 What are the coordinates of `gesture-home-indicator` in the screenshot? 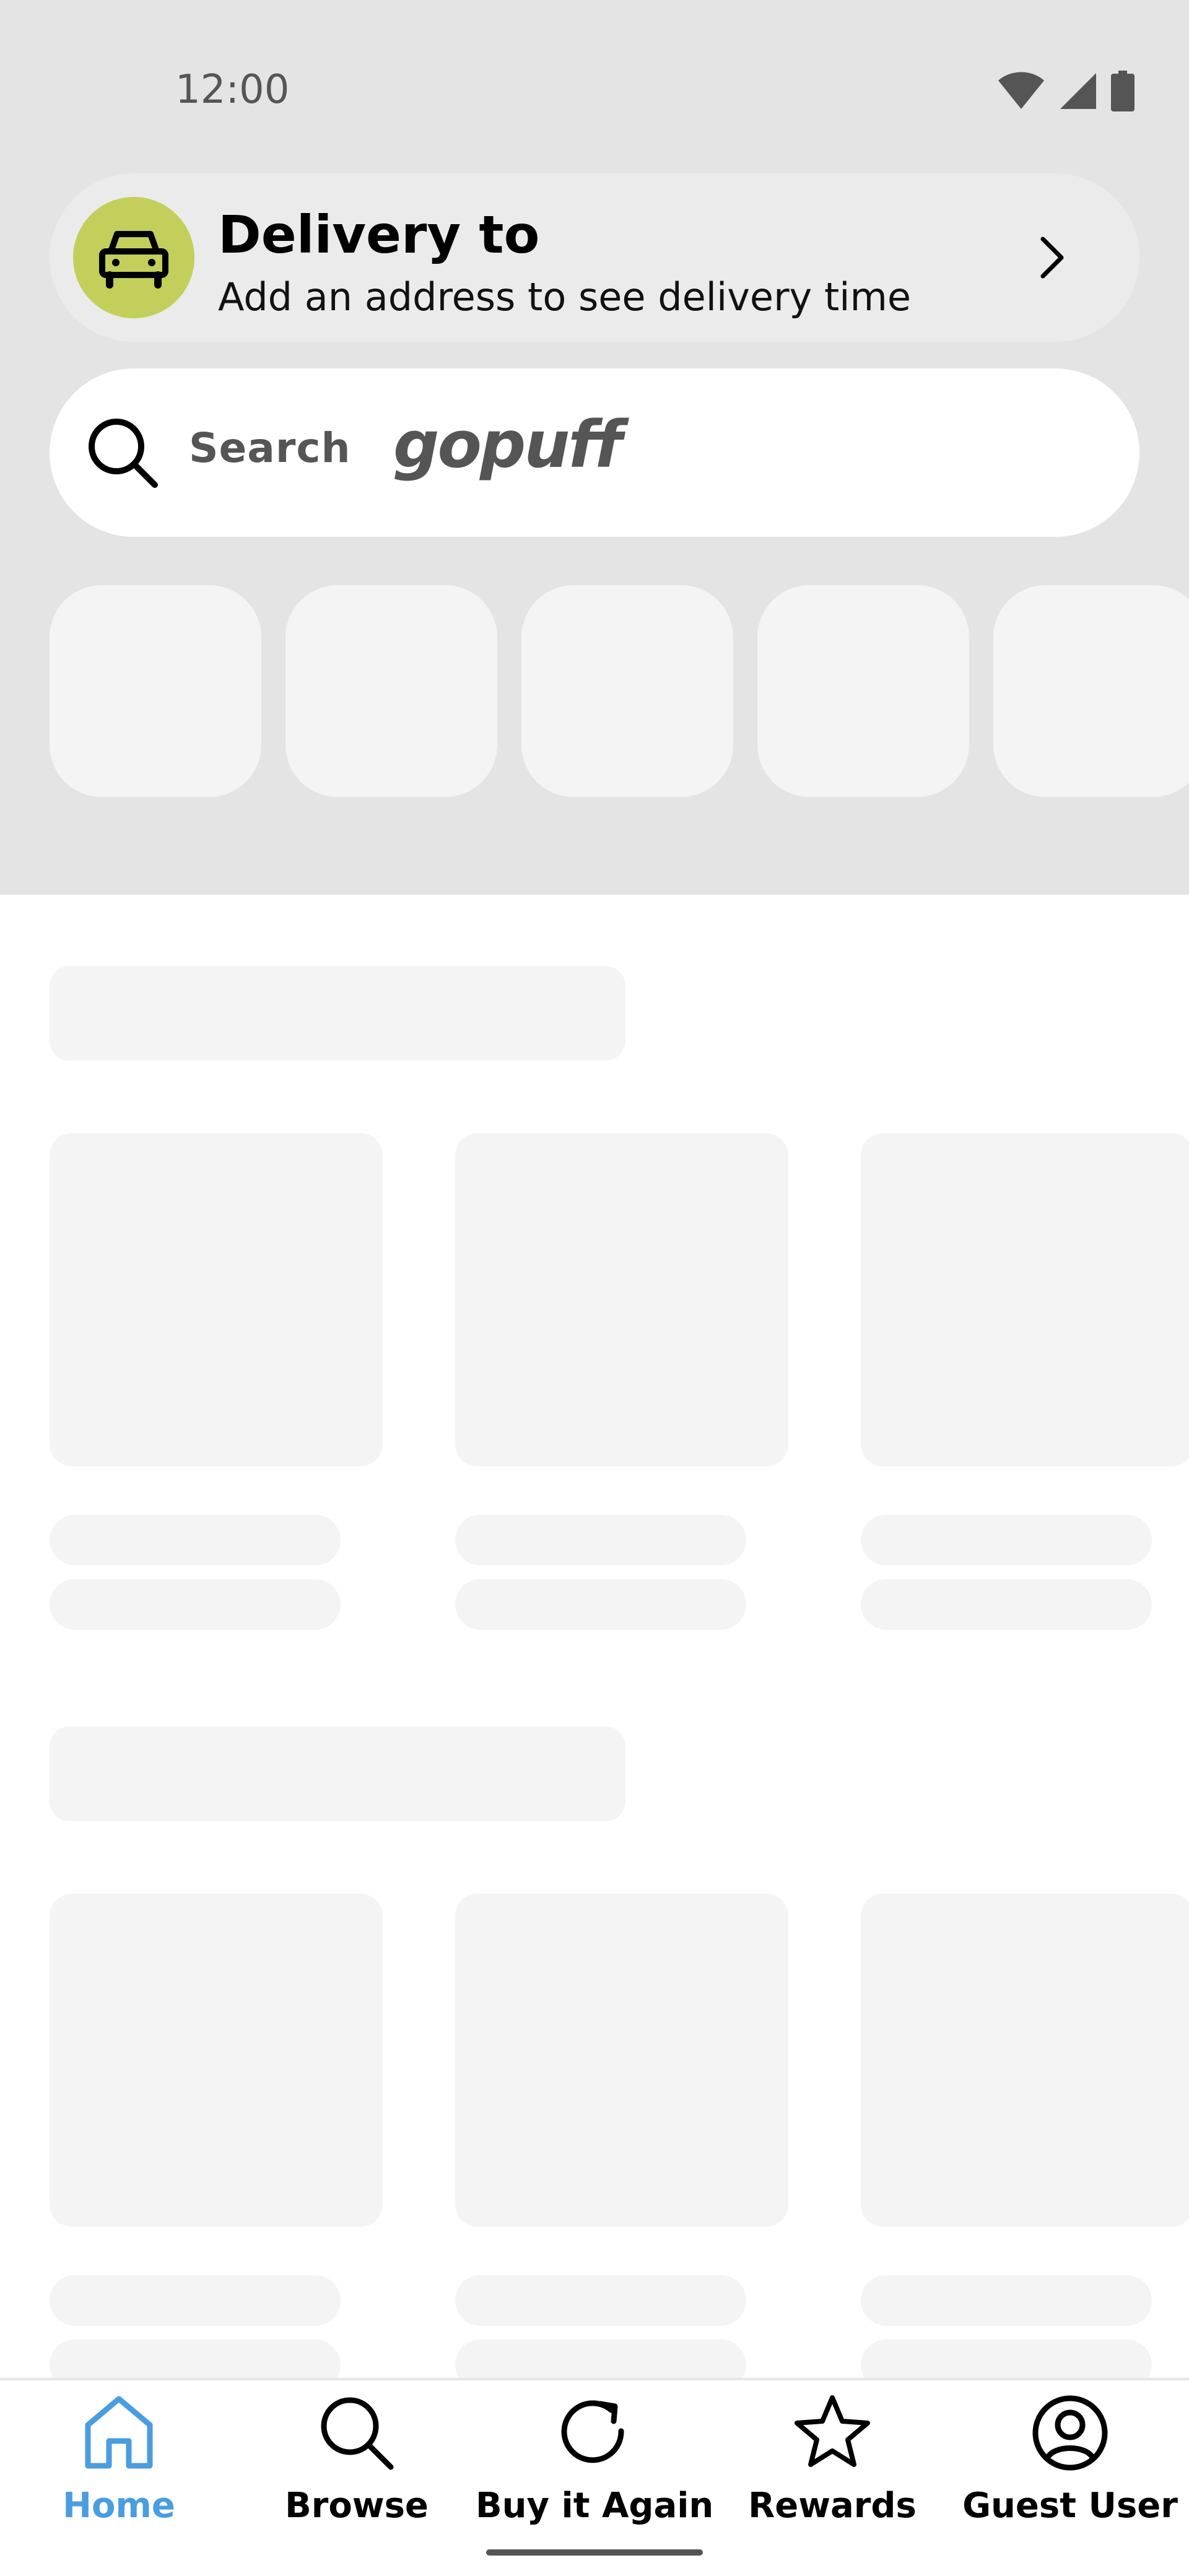 It's located at (594, 2552).